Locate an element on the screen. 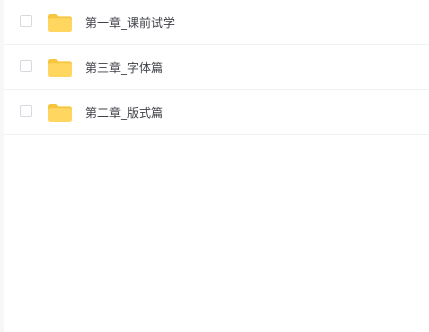 The height and width of the screenshot is (332, 429). list-item: 第一章_课前试学 is located at coordinates (216, 22).